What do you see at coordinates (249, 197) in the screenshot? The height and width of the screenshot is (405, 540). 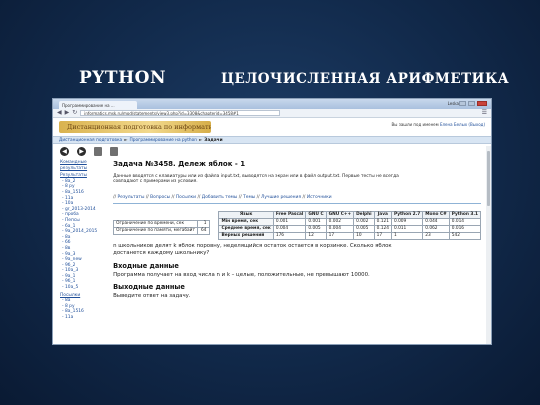 I see `problem-link: Темы` at bounding box center [249, 197].